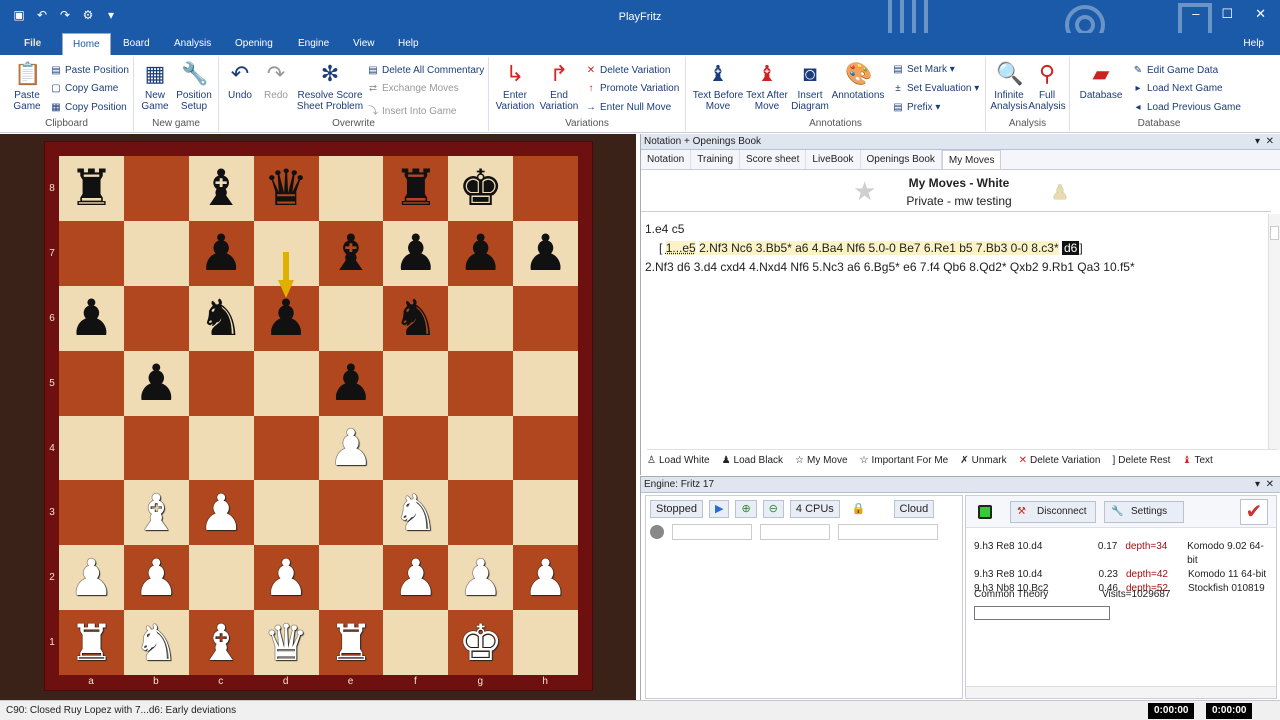 This screenshot has height=720, width=1280. Describe the element at coordinates (221, 578) in the screenshot. I see `square-c2` at that location.